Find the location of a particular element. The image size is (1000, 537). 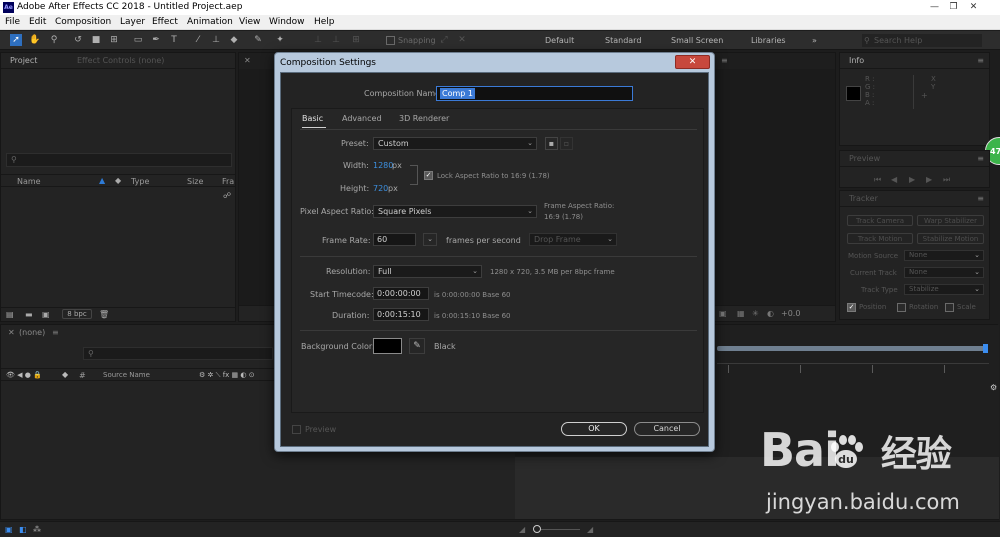

previous-frame-icon: ◀ is located at coordinates (894, 179).